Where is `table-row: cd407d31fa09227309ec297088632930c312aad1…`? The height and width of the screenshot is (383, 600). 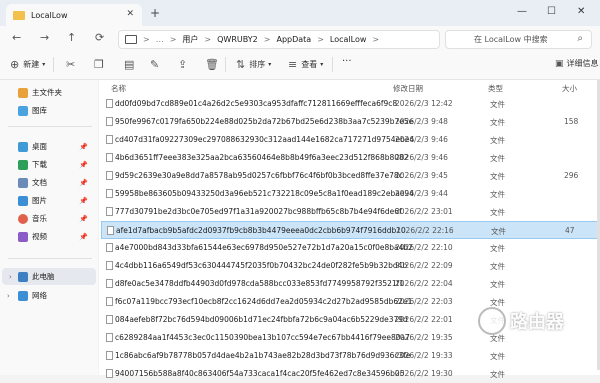 table-row: cd407d31fa09227309ec297088632930c312aad1… is located at coordinates (350, 140).